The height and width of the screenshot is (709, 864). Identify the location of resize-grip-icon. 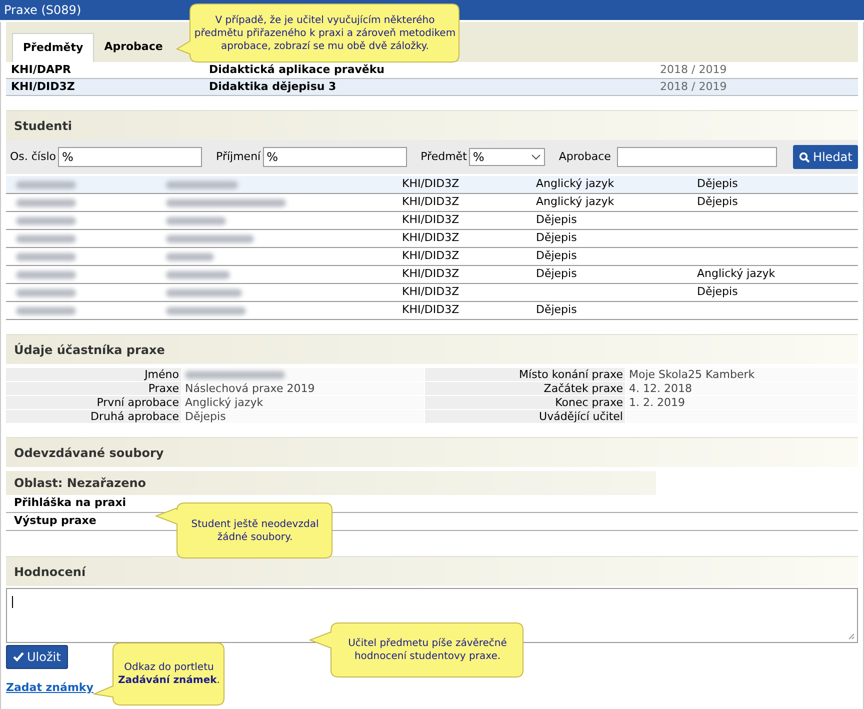
(851, 636).